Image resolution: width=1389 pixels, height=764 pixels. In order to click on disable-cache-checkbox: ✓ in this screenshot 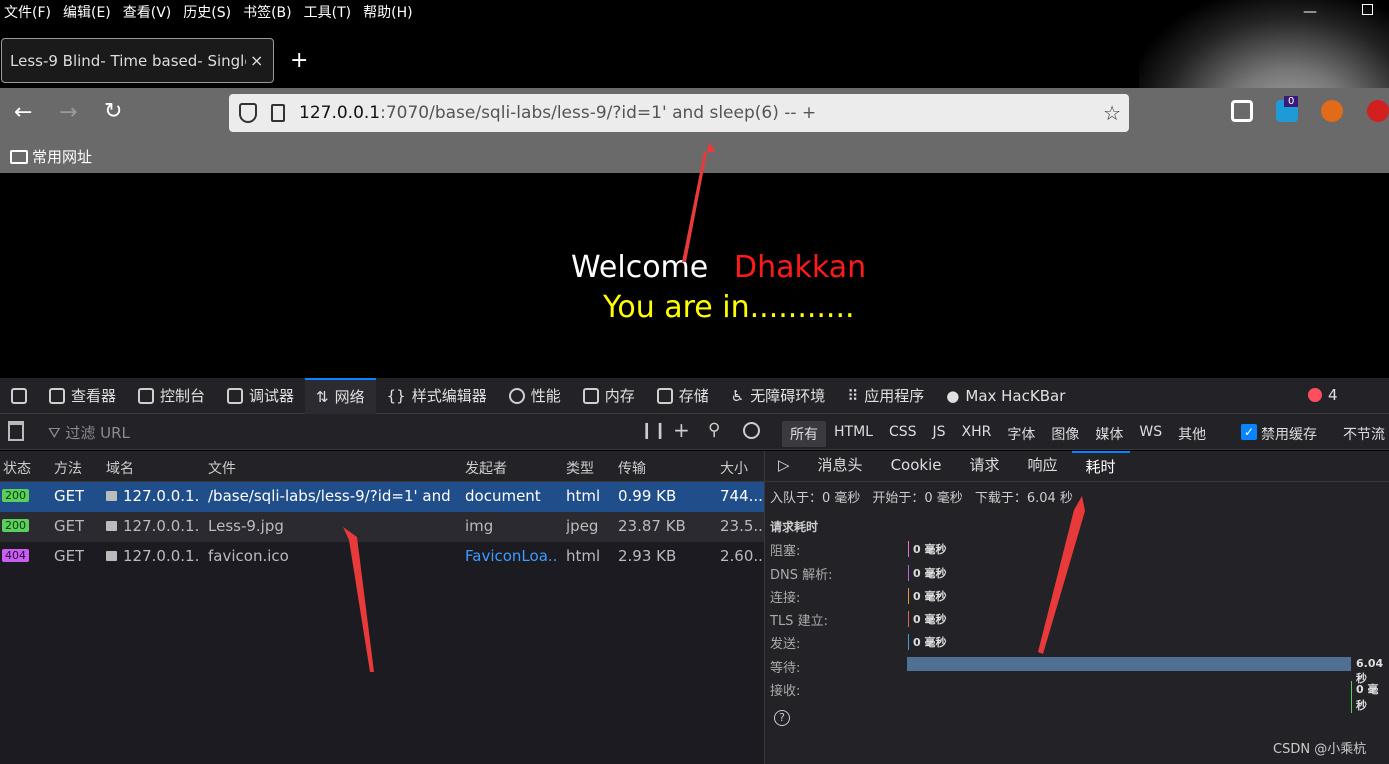, I will do `click(1249, 432)`.